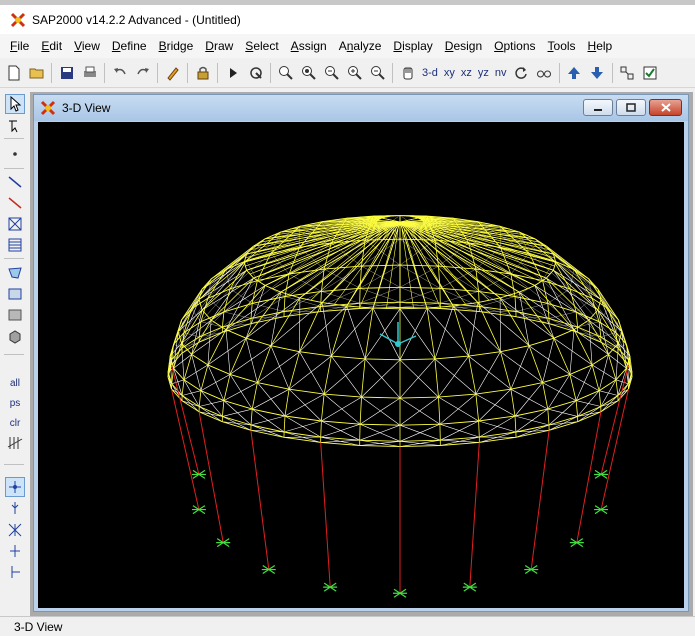 This screenshot has height=636, width=695. I want to click on polygon-icon, so click(15, 273).